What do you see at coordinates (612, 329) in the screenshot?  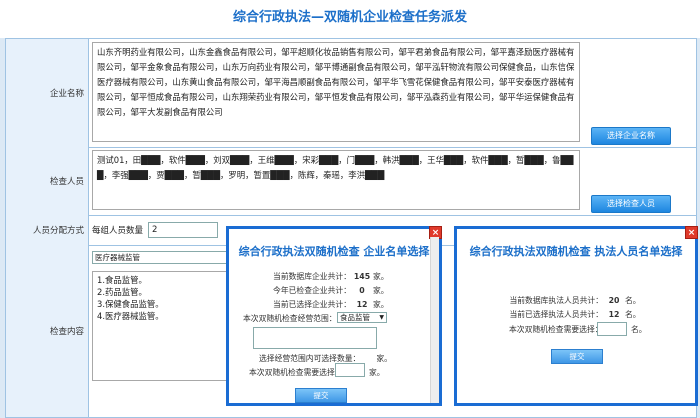 I see `inspector-count-input` at bounding box center [612, 329].